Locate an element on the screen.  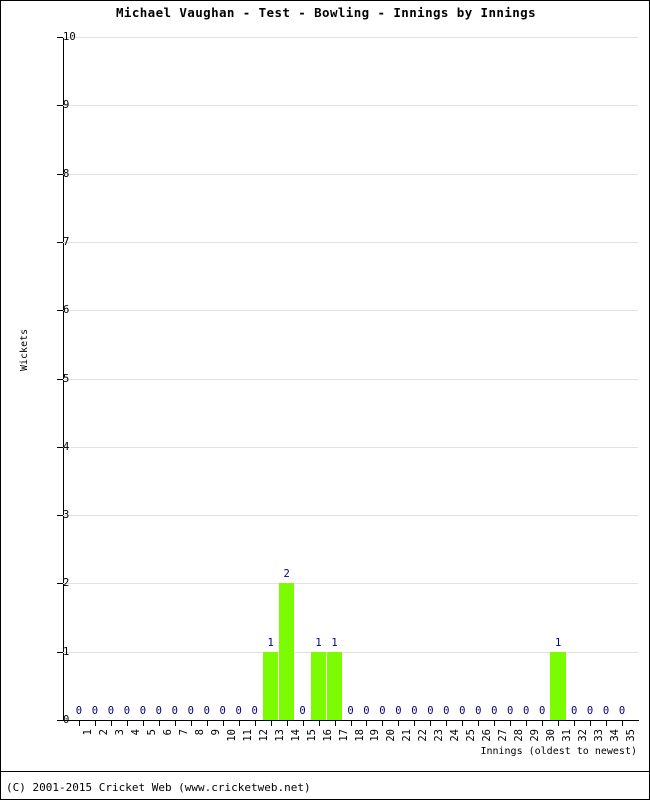
x-tick-label: 9 is located at coordinates (215, 732).